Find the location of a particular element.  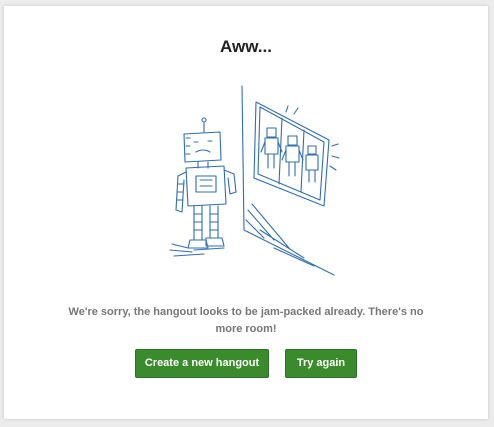

create-new-hangout-button: Create a new hangout is located at coordinates (202, 363).